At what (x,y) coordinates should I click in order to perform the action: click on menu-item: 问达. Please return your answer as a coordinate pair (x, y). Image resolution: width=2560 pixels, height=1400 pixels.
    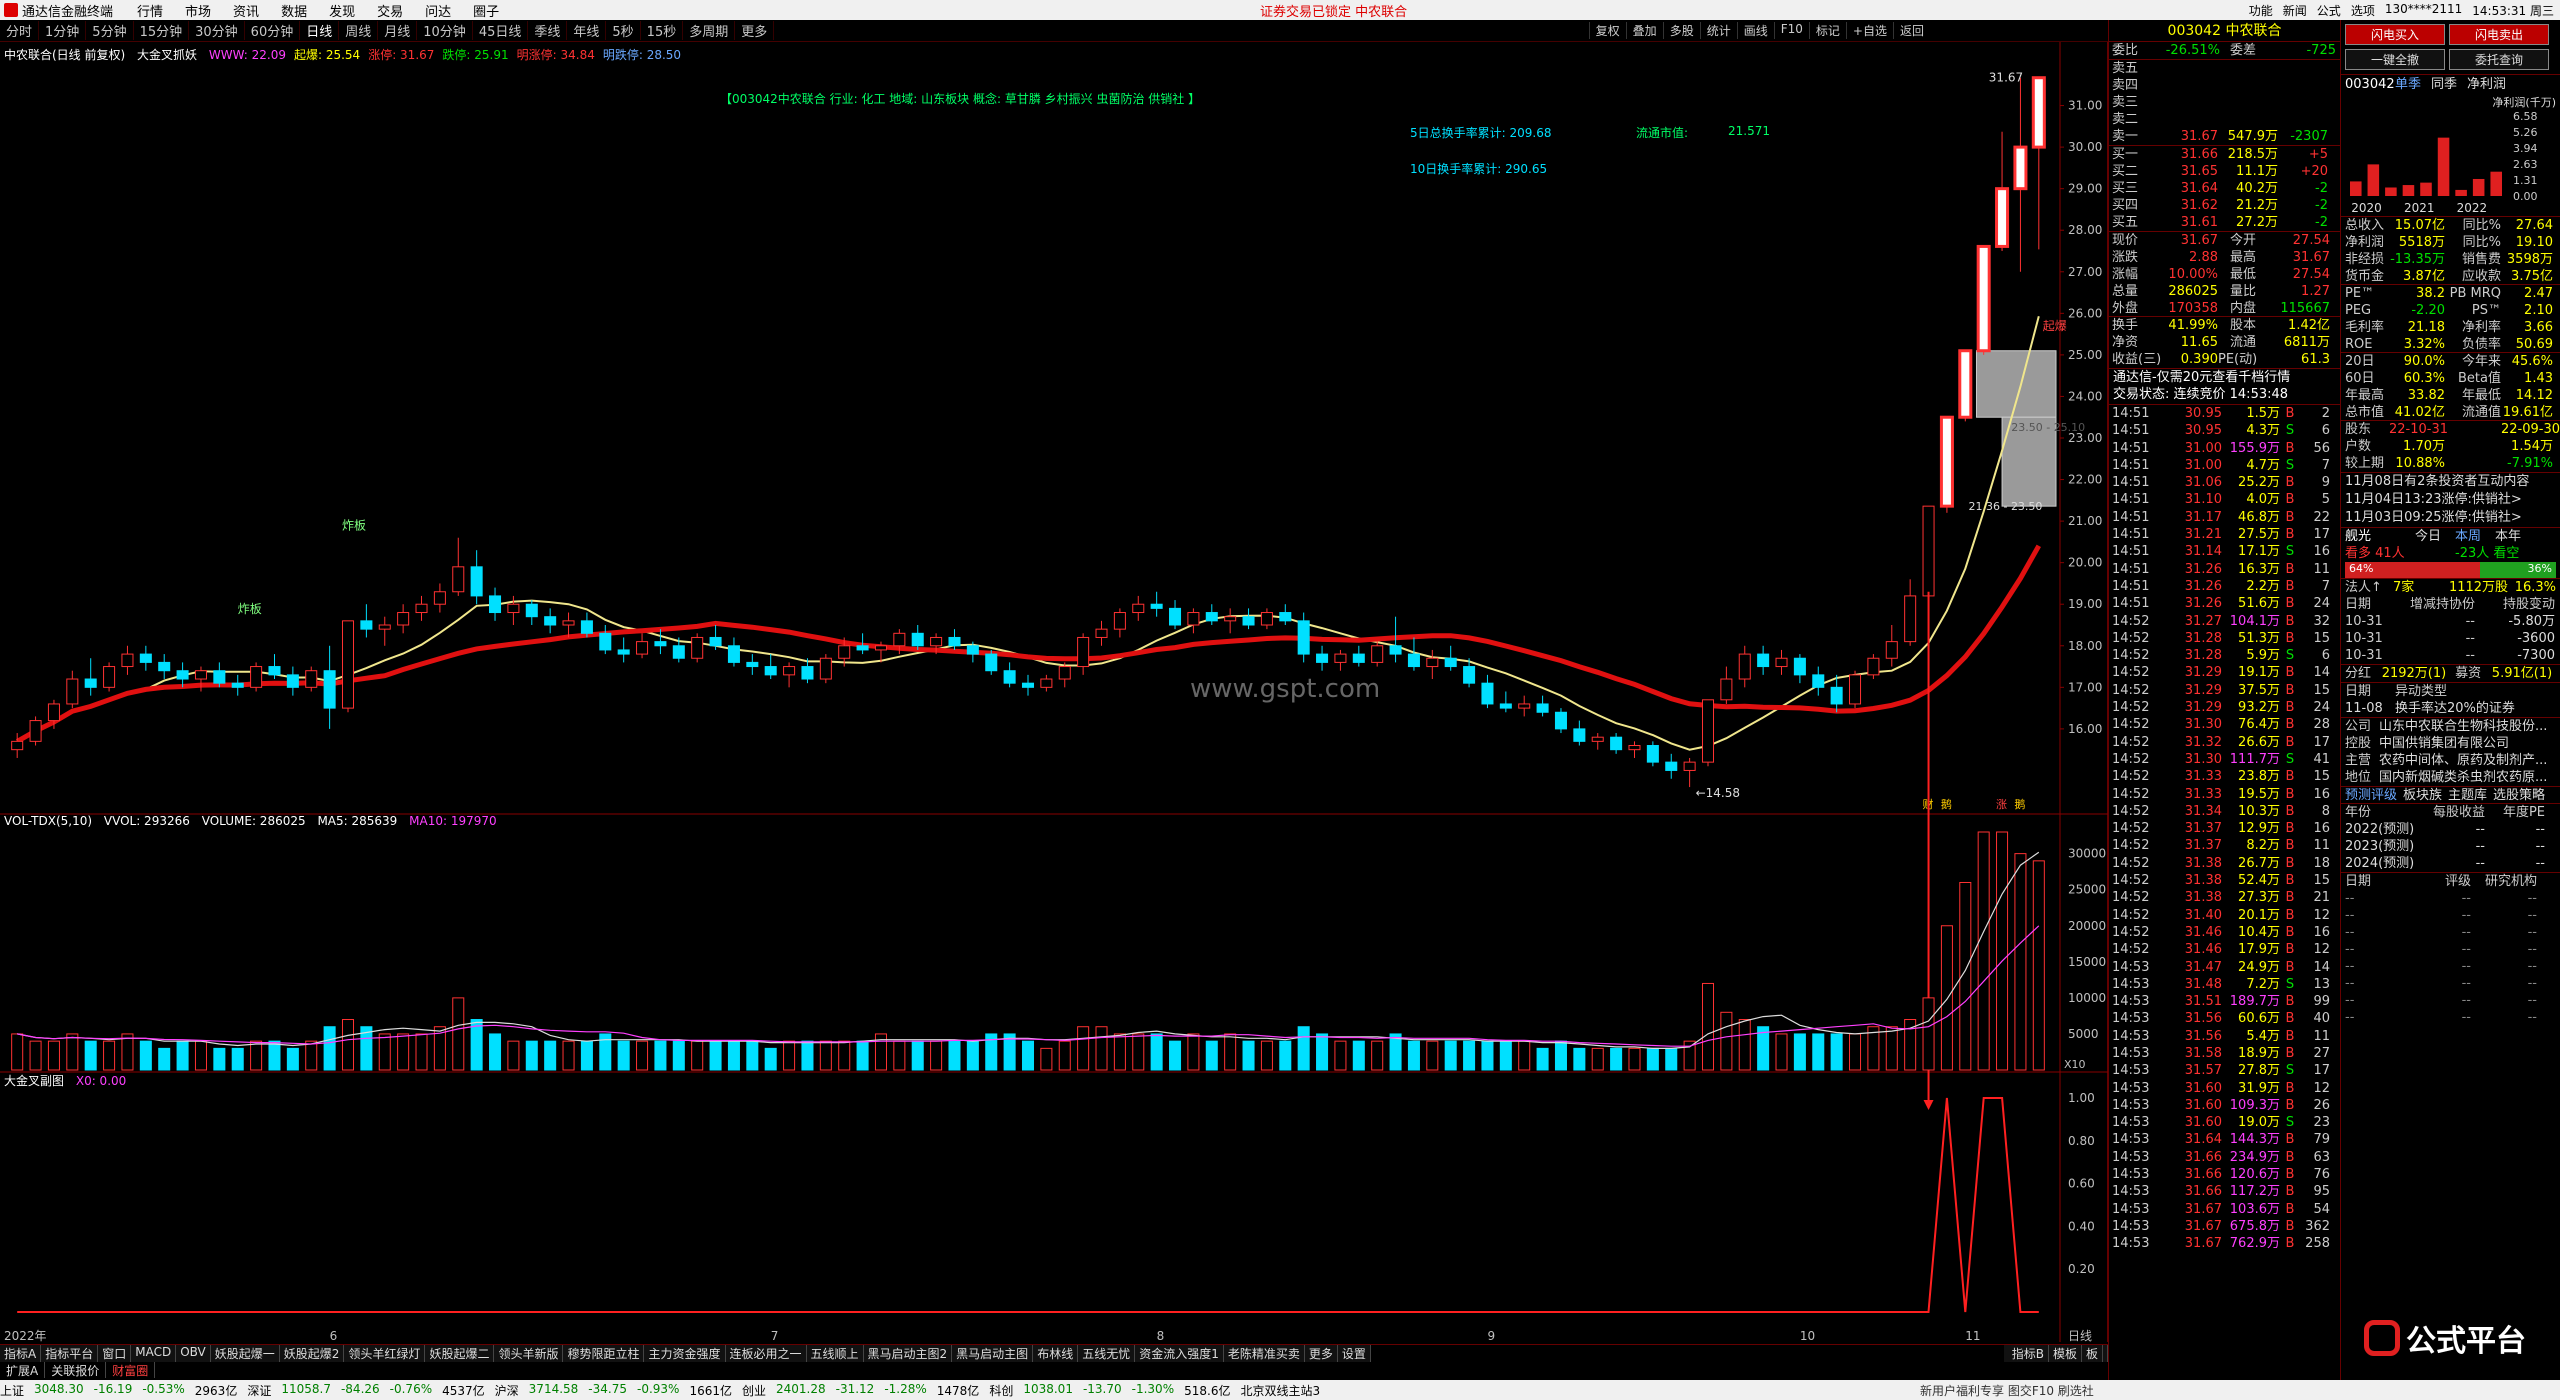
    Looking at the image, I should click on (438, 12).